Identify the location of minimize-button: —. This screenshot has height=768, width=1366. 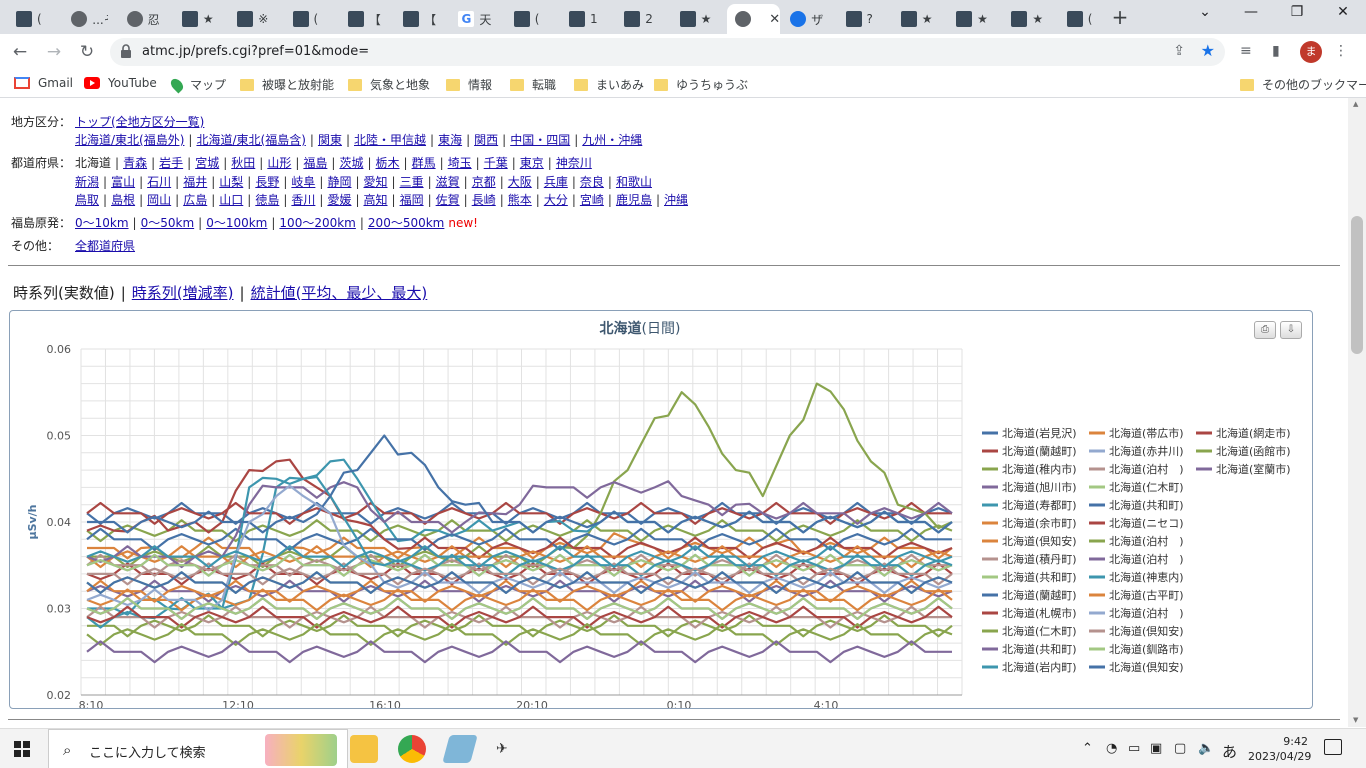
(1251, 12).